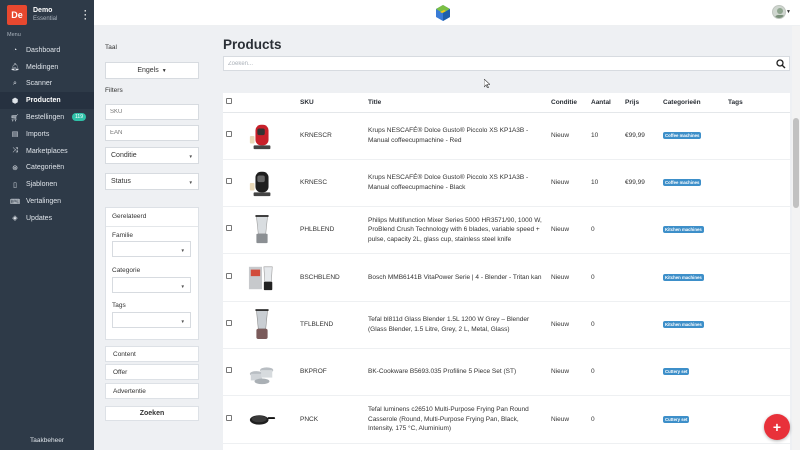 Image resolution: width=800 pixels, height=450 pixels. What do you see at coordinates (781, 64) in the screenshot?
I see `search-icon` at bounding box center [781, 64].